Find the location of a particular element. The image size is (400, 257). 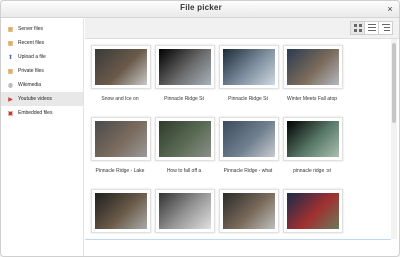

file-tile: Grigio Summertime ands is located at coordinates (313, 214).